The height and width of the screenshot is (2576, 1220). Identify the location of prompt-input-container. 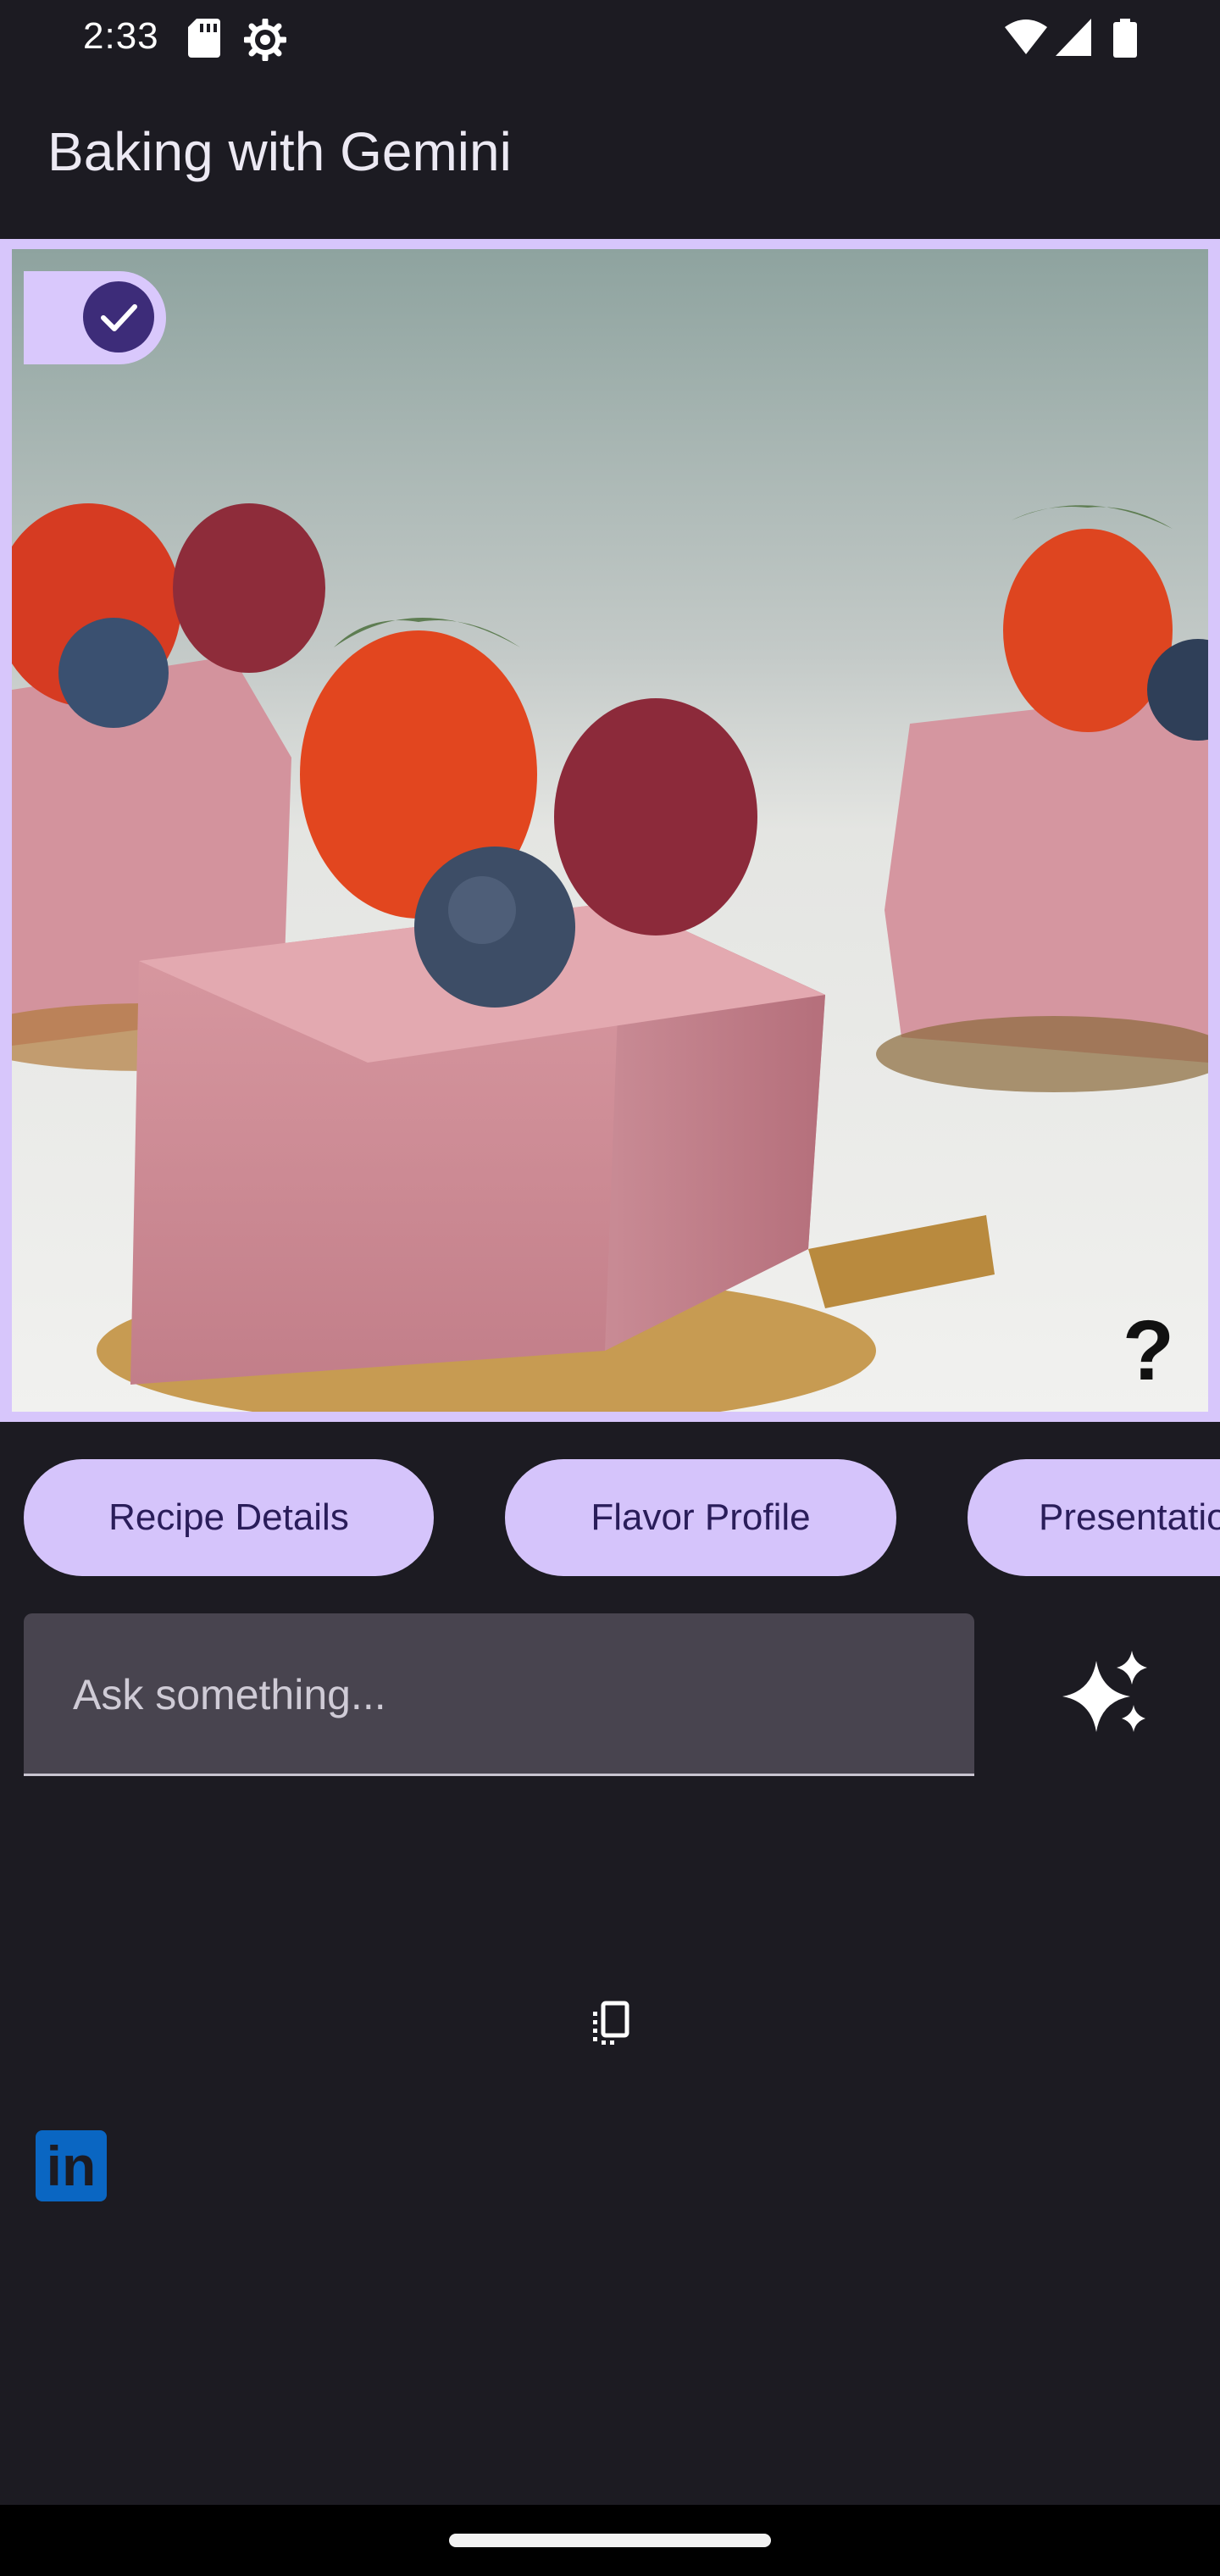
(499, 1694).